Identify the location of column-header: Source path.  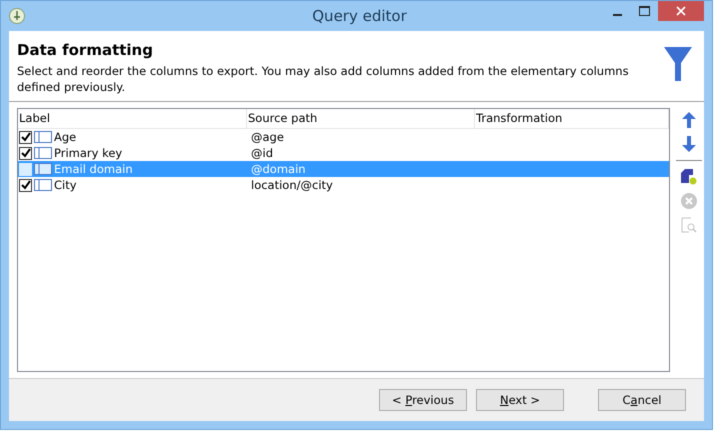
(361, 118).